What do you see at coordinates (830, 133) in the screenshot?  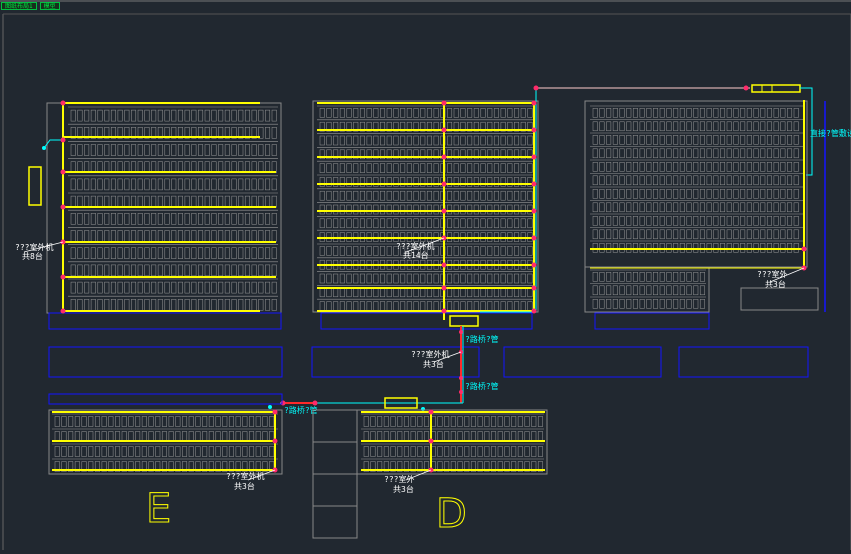 I see `pipe-label-right: 直接?管敷设?` at bounding box center [830, 133].